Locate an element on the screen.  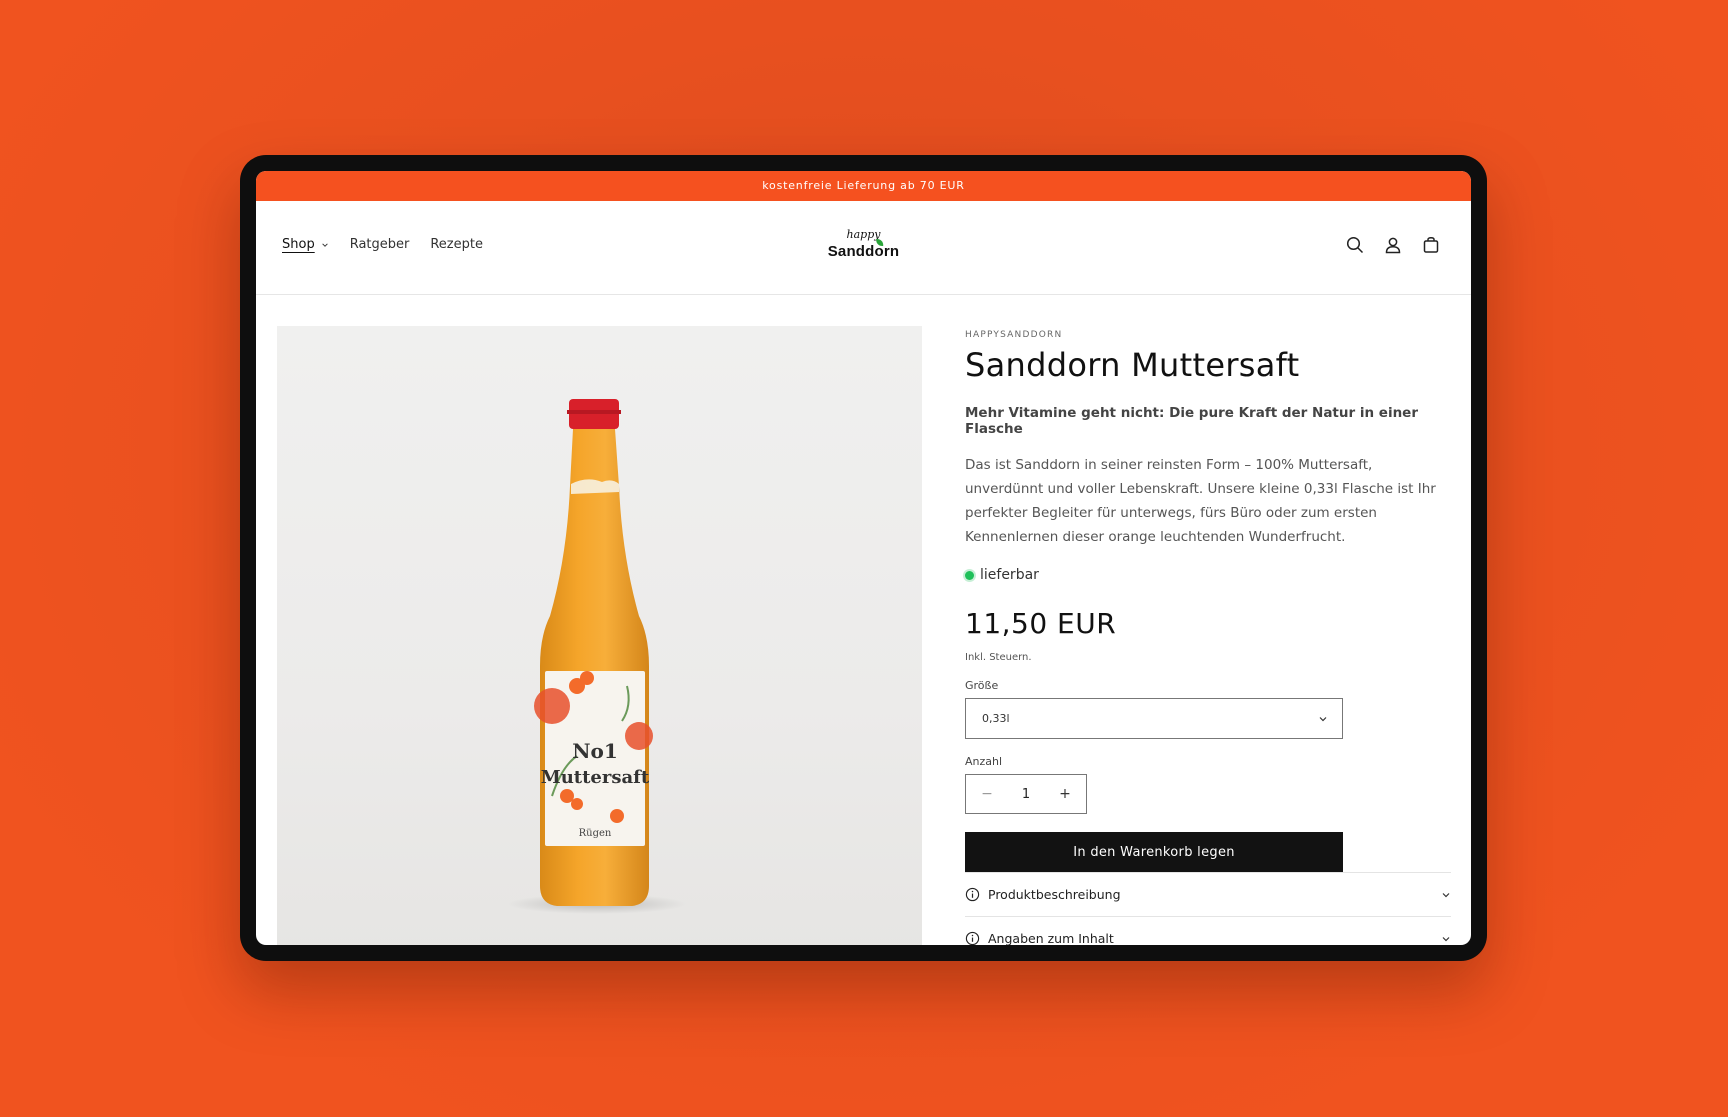
accordion-angaben-zum-inhalt: Angaben zum Inhalt is located at coordinates (1208, 930).